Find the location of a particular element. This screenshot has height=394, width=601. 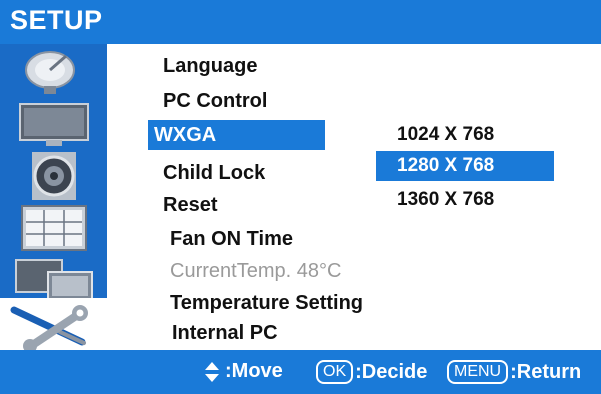

menu-item-language: Language is located at coordinates (210, 66).